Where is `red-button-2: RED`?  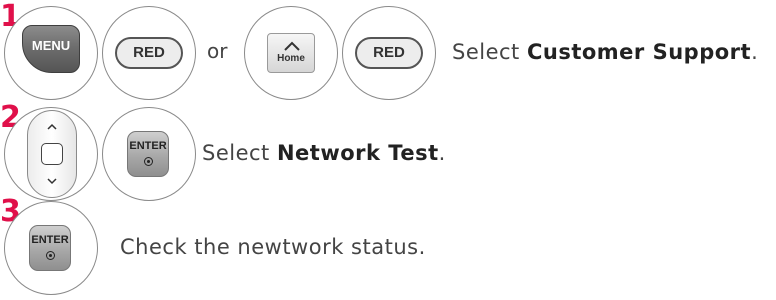 red-button-2: RED is located at coordinates (389, 53).